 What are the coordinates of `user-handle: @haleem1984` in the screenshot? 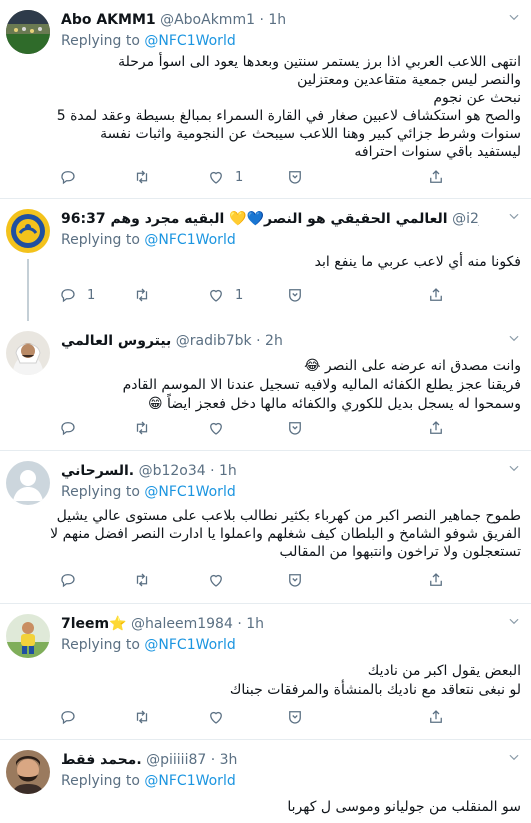 It's located at (182, 624).